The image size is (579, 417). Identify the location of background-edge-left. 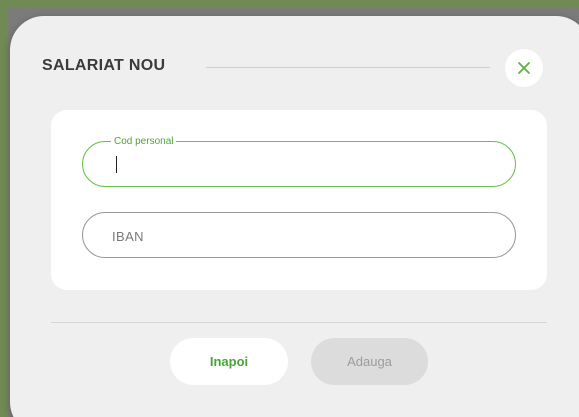
(4, 208).